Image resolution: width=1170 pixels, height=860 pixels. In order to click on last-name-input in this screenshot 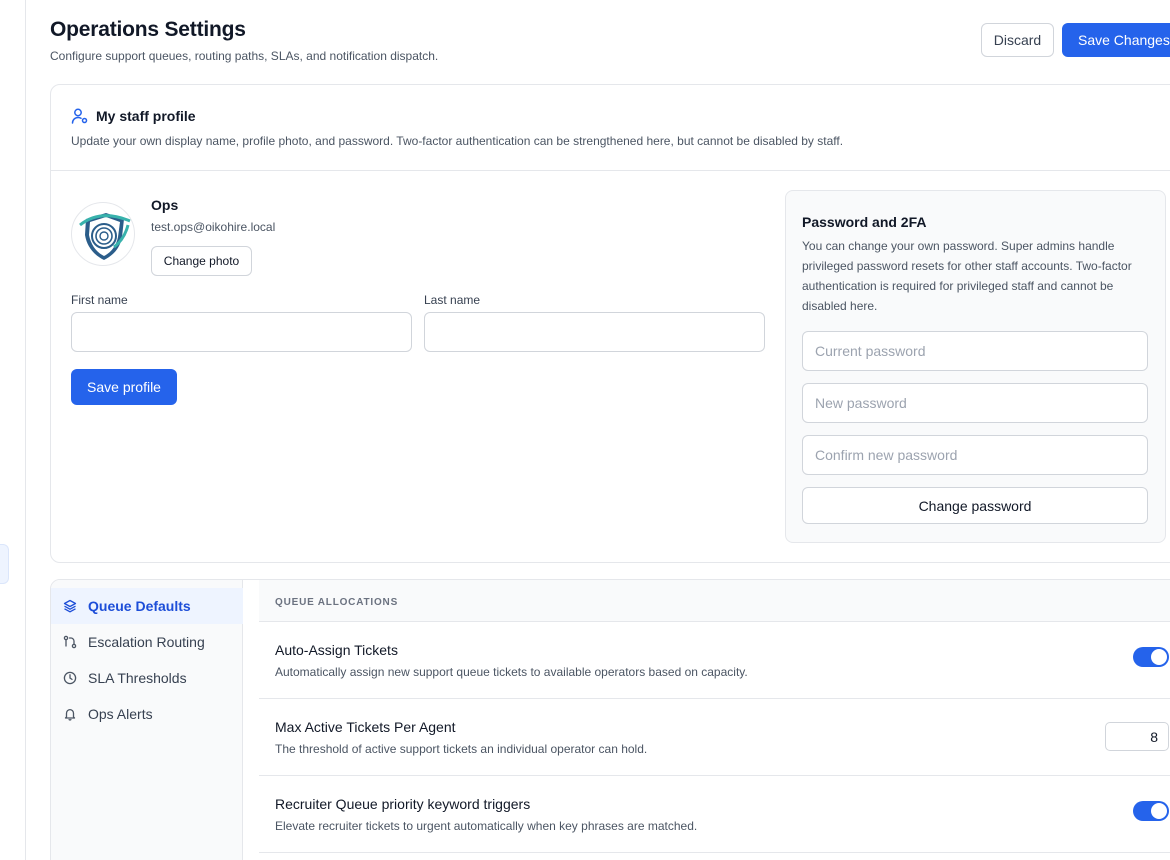, I will do `click(594, 332)`.